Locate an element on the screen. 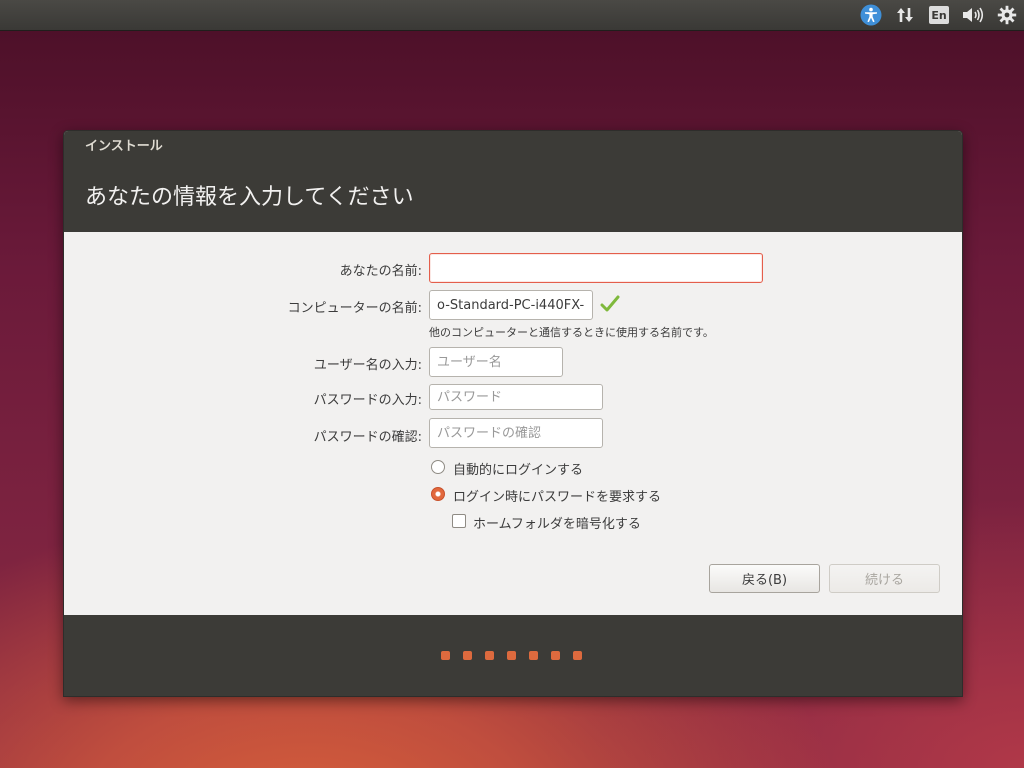 This screenshot has height=768, width=1024. computer-name-hint: 他のコンピューターと通信するときに使用する名前です。 is located at coordinates (571, 332).